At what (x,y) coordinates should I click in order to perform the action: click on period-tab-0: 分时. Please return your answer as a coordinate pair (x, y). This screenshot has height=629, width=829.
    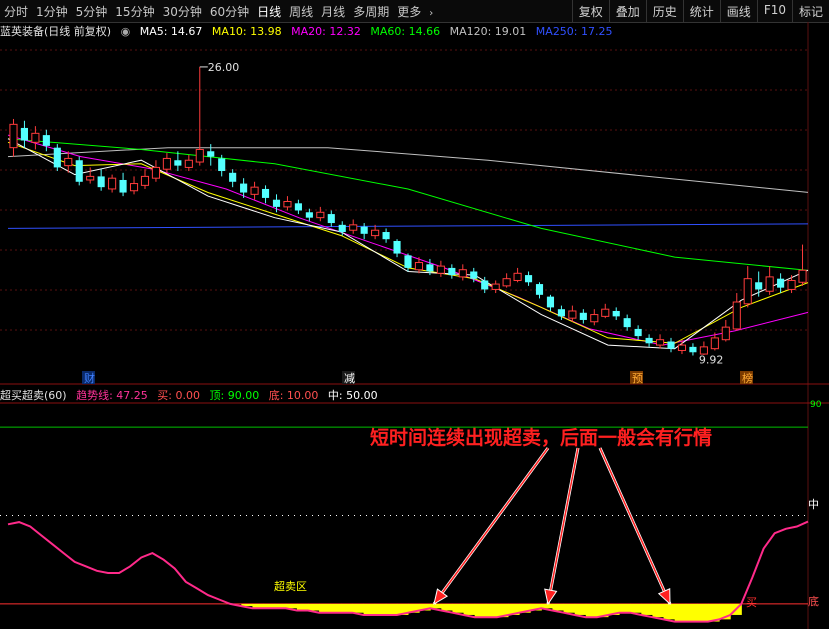
    Looking at the image, I should click on (16, 12).